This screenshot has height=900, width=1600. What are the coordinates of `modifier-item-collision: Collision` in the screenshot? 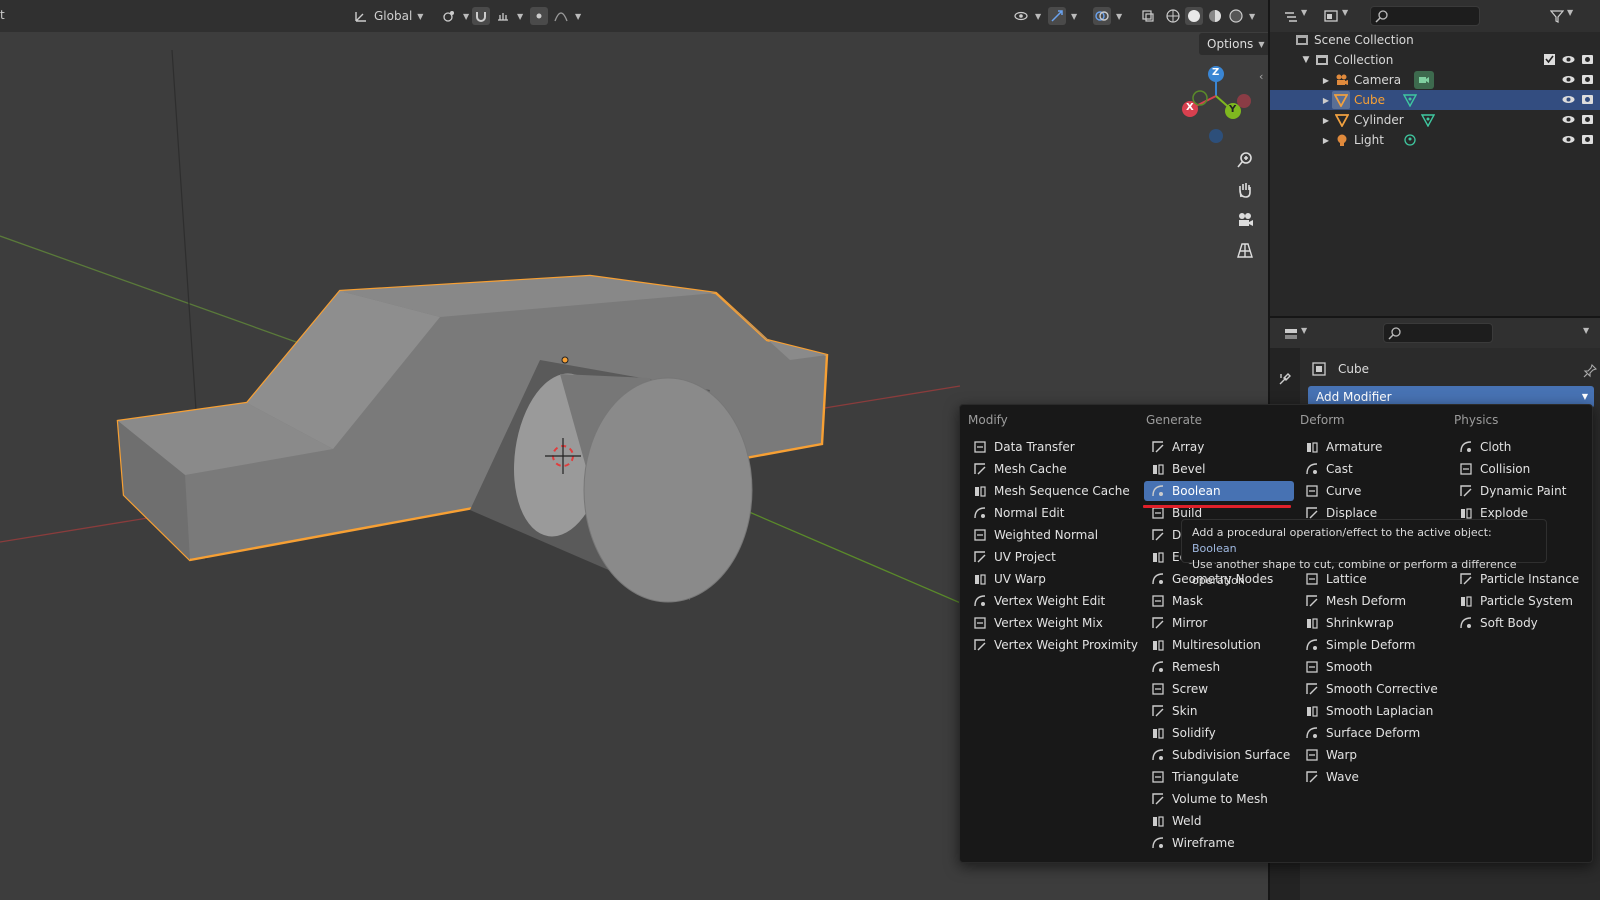 It's located at (1517, 469).